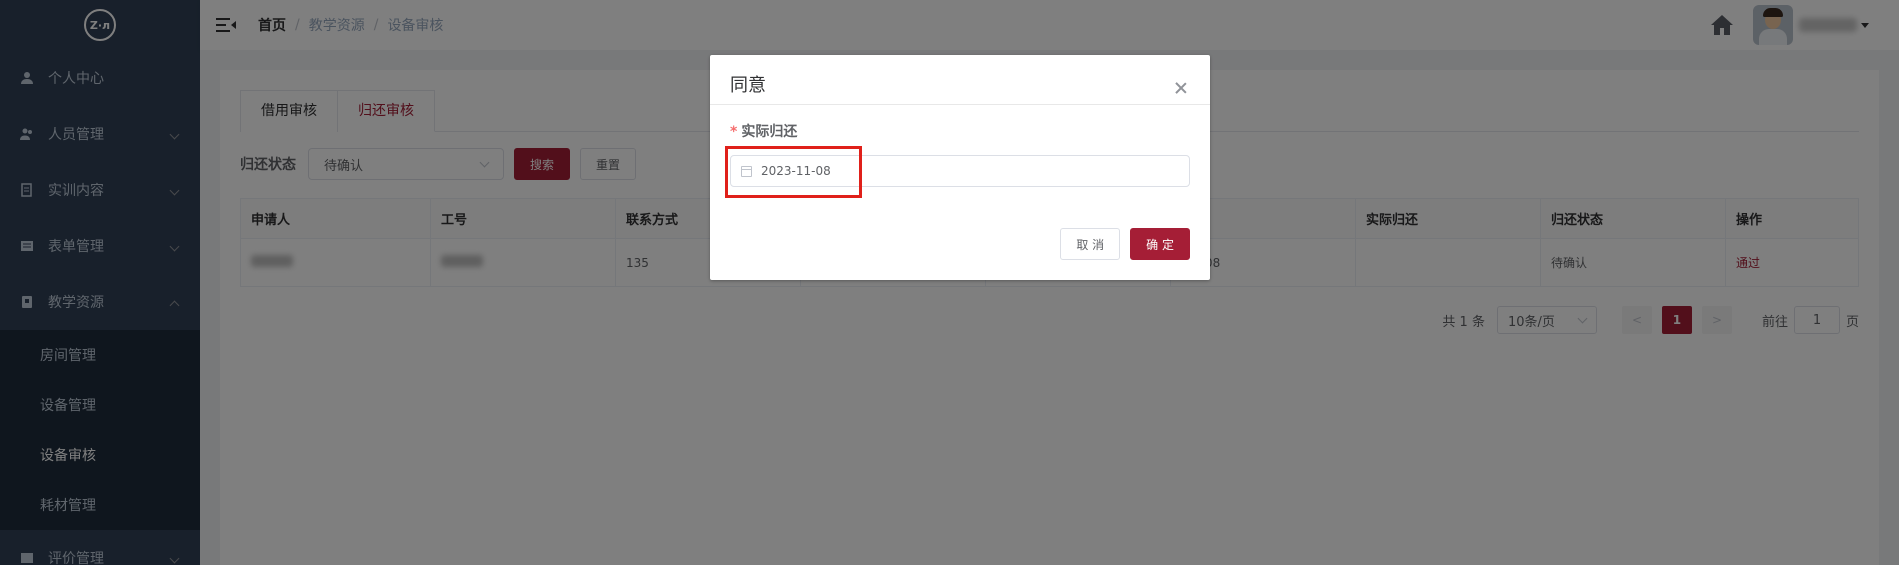 Image resolution: width=1899 pixels, height=565 pixels. I want to click on dialog-footer: 取 消 确 定, so click(1120, 244).